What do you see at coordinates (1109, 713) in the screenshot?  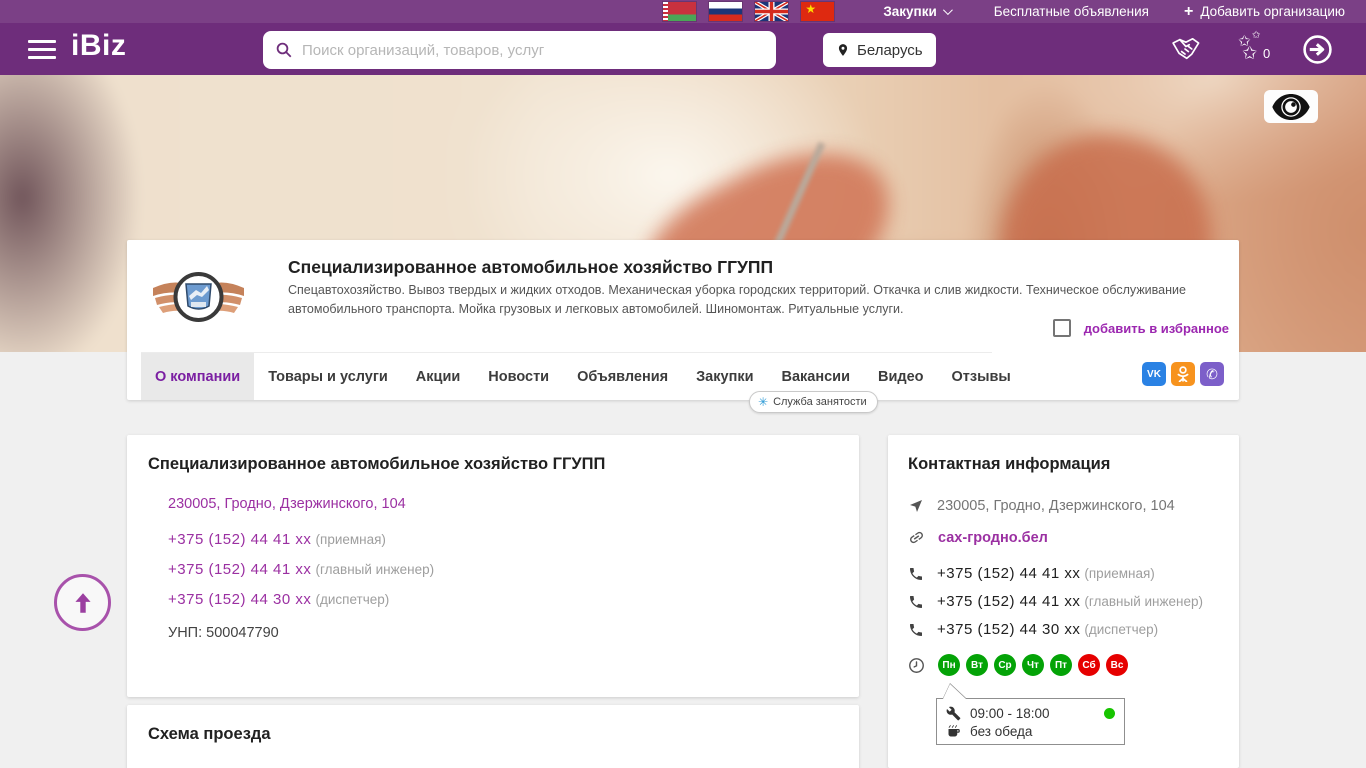 I see `open-now-indicator` at bounding box center [1109, 713].